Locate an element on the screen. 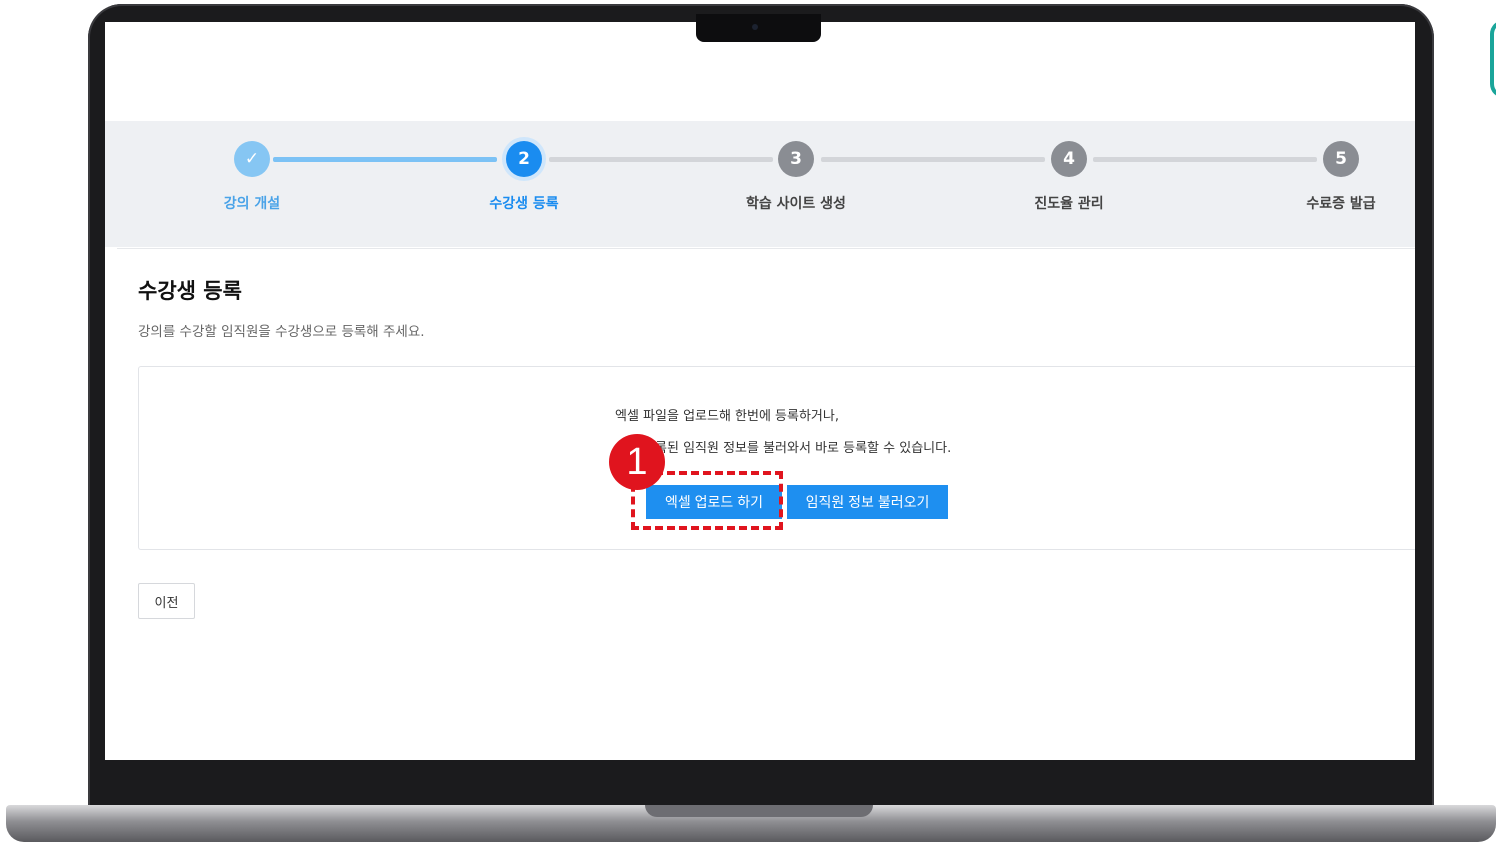  step-5-label: 수료증 발급 is located at coordinates (1338, 203).